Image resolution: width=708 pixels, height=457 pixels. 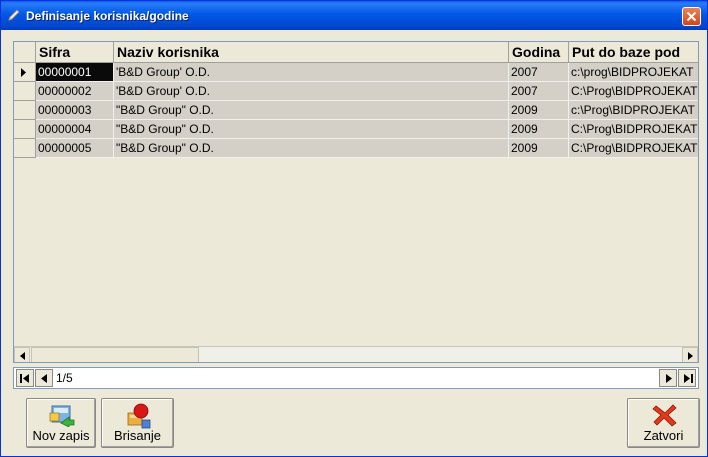 I want to click on close-icon, so click(x=691, y=16).